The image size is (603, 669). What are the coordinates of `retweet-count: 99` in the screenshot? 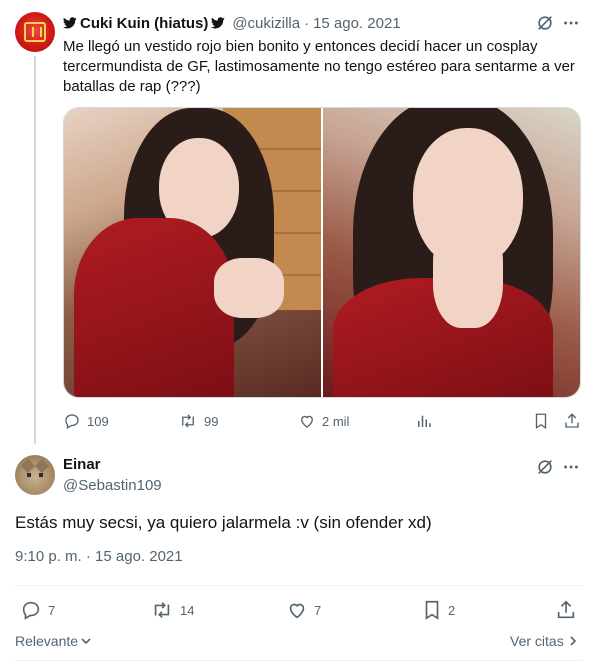 It's located at (211, 421).